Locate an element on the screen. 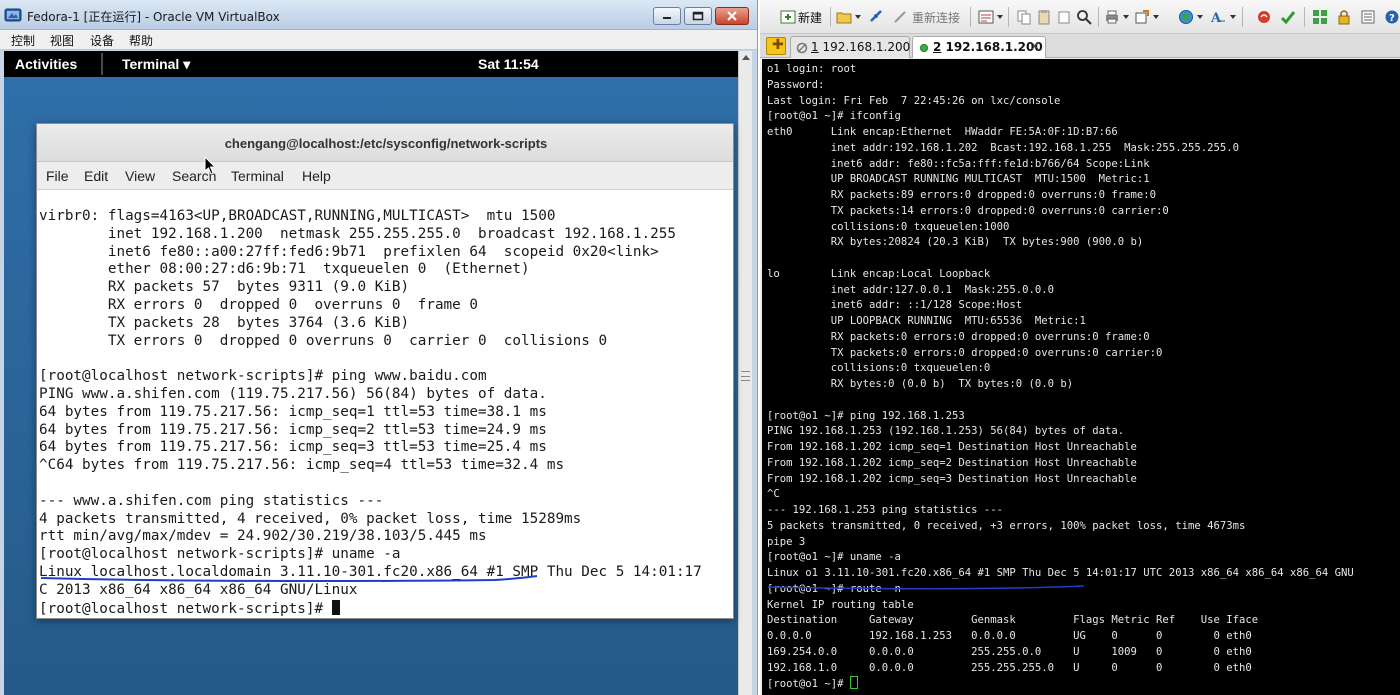 The image size is (1400, 695). window-title: Fedora-1 [正在运行] - Oracle VM VirtualBox is located at coordinates (153, 17).